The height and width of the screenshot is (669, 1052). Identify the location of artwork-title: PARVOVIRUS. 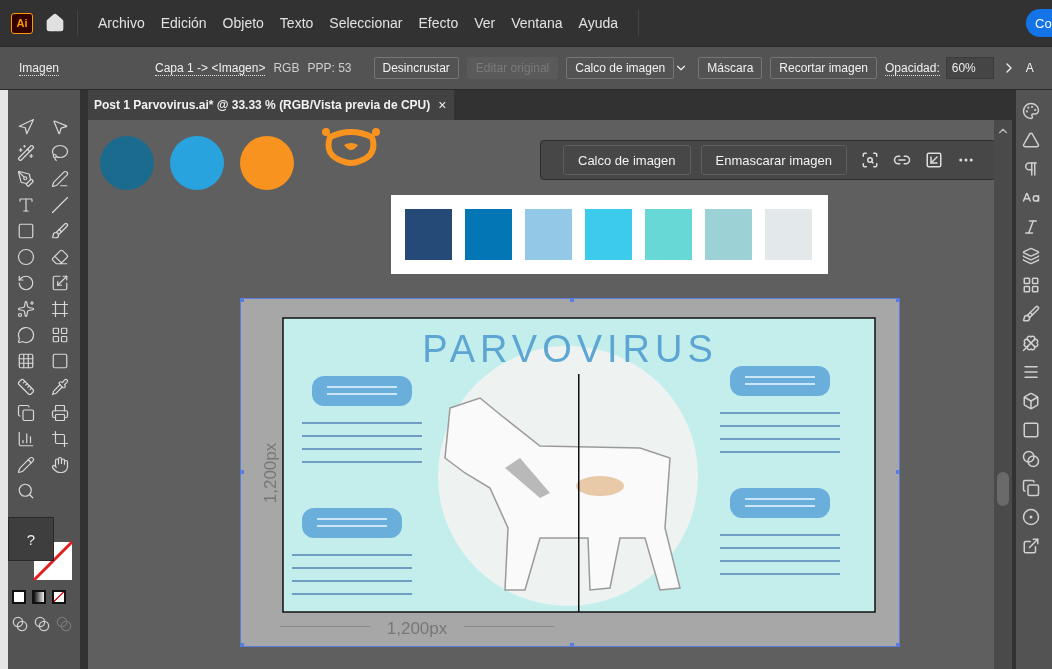
(570, 349).